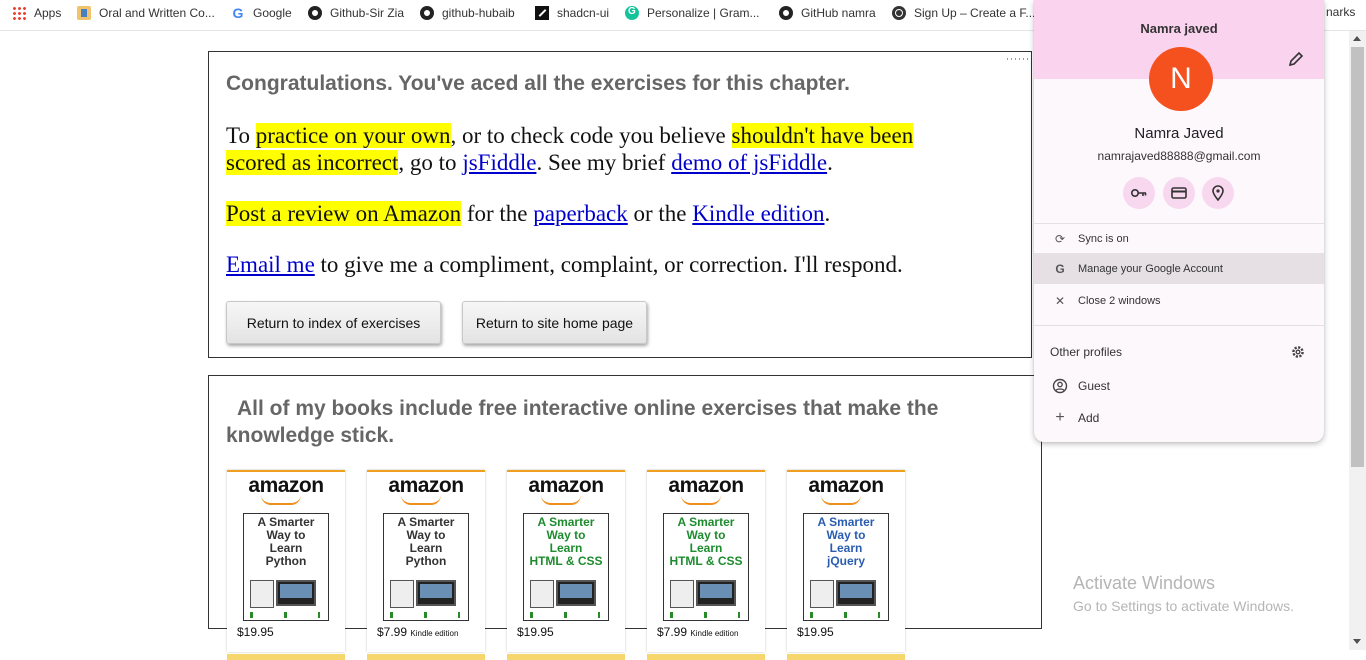 This screenshot has height=660, width=1366. I want to click on avatar: N, so click(1181, 79).